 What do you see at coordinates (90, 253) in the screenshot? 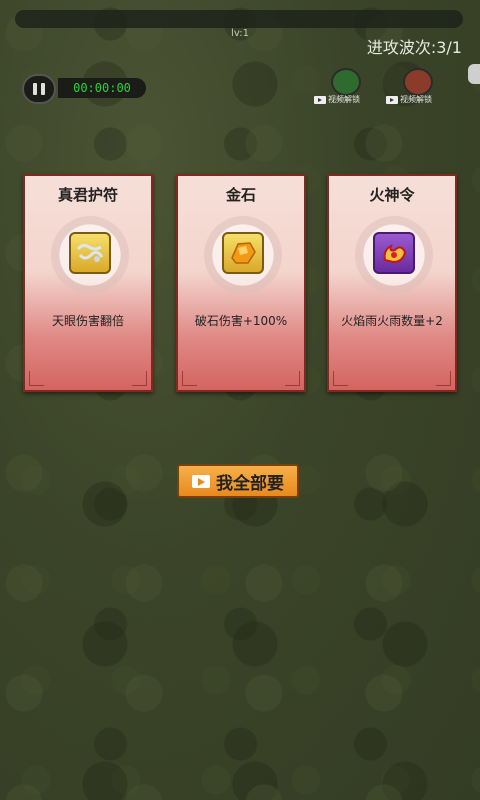
I see `amulet-icon` at bounding box center [90, 253].